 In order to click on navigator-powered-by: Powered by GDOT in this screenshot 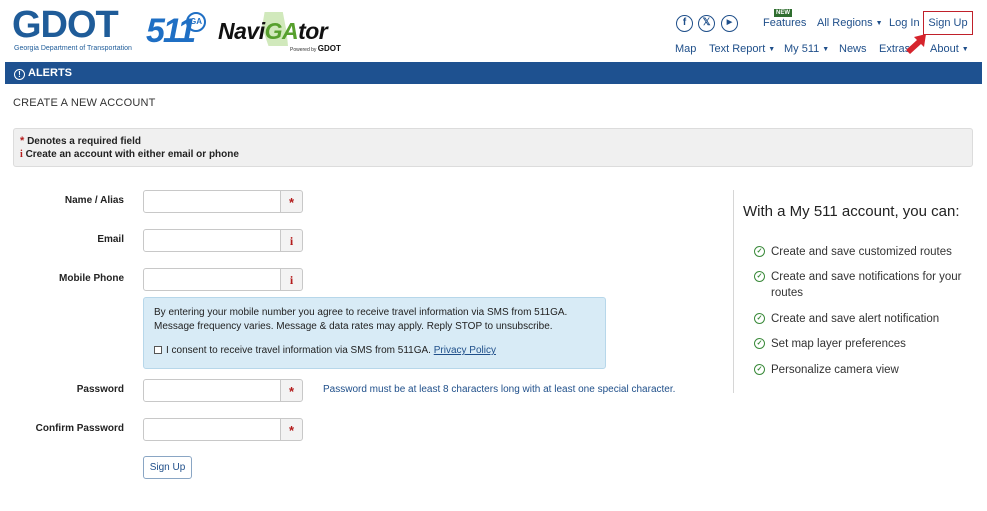, I will do `click(315, 48)`.